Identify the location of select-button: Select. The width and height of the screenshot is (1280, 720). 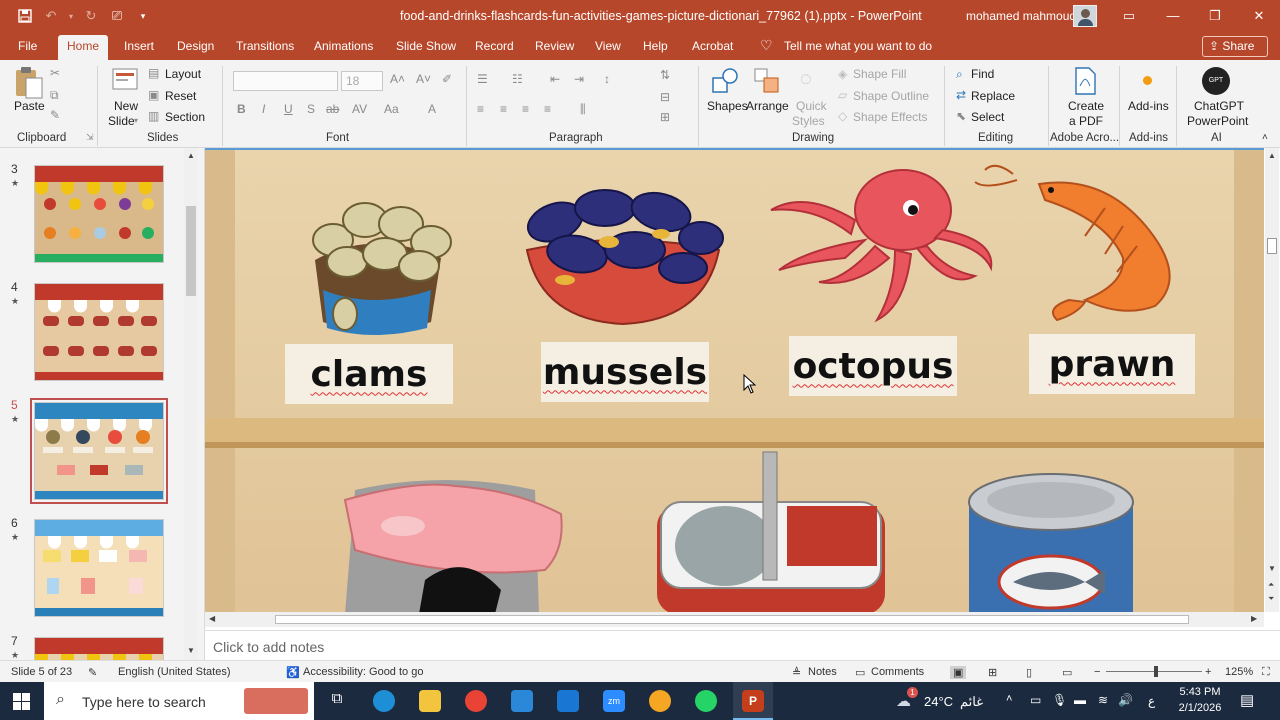
(987, 117).